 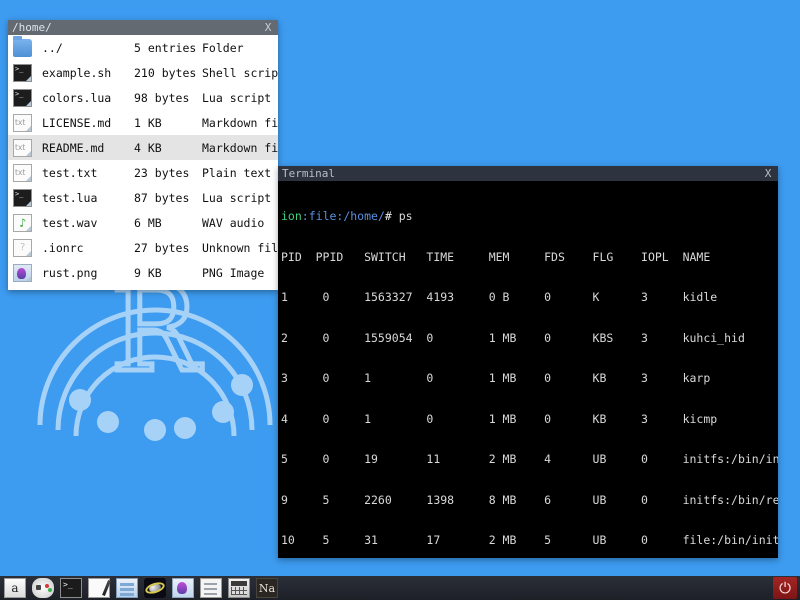 What do you see at coordinates (23, 46) in the screenshot?
I see `folder-icon` at bounding box center [23, 46].